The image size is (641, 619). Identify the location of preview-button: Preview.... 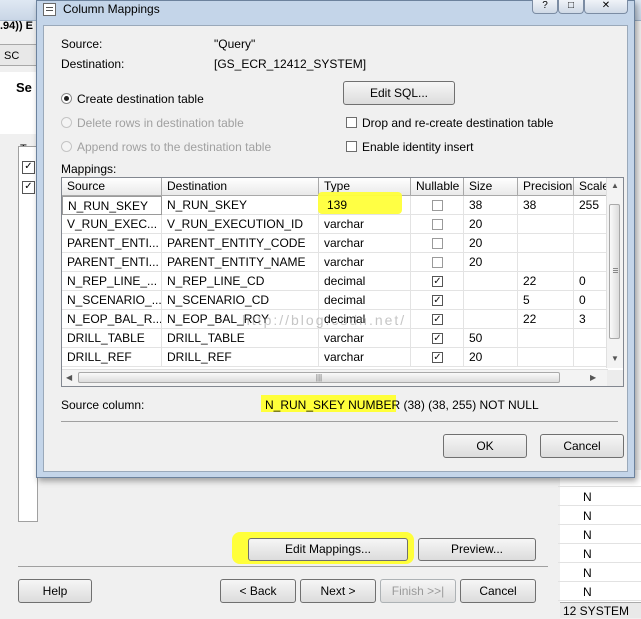
(477, 549).